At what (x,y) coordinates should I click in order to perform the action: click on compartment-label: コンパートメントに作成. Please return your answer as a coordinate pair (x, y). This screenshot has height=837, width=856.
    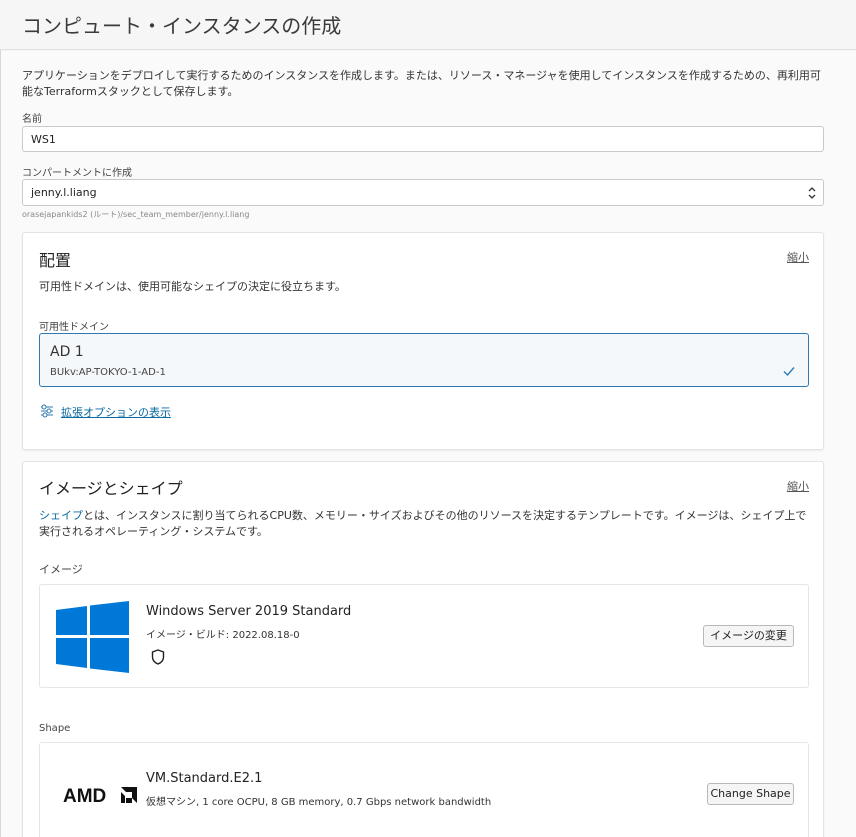
    Looking at the image, I should click on (77, 173).